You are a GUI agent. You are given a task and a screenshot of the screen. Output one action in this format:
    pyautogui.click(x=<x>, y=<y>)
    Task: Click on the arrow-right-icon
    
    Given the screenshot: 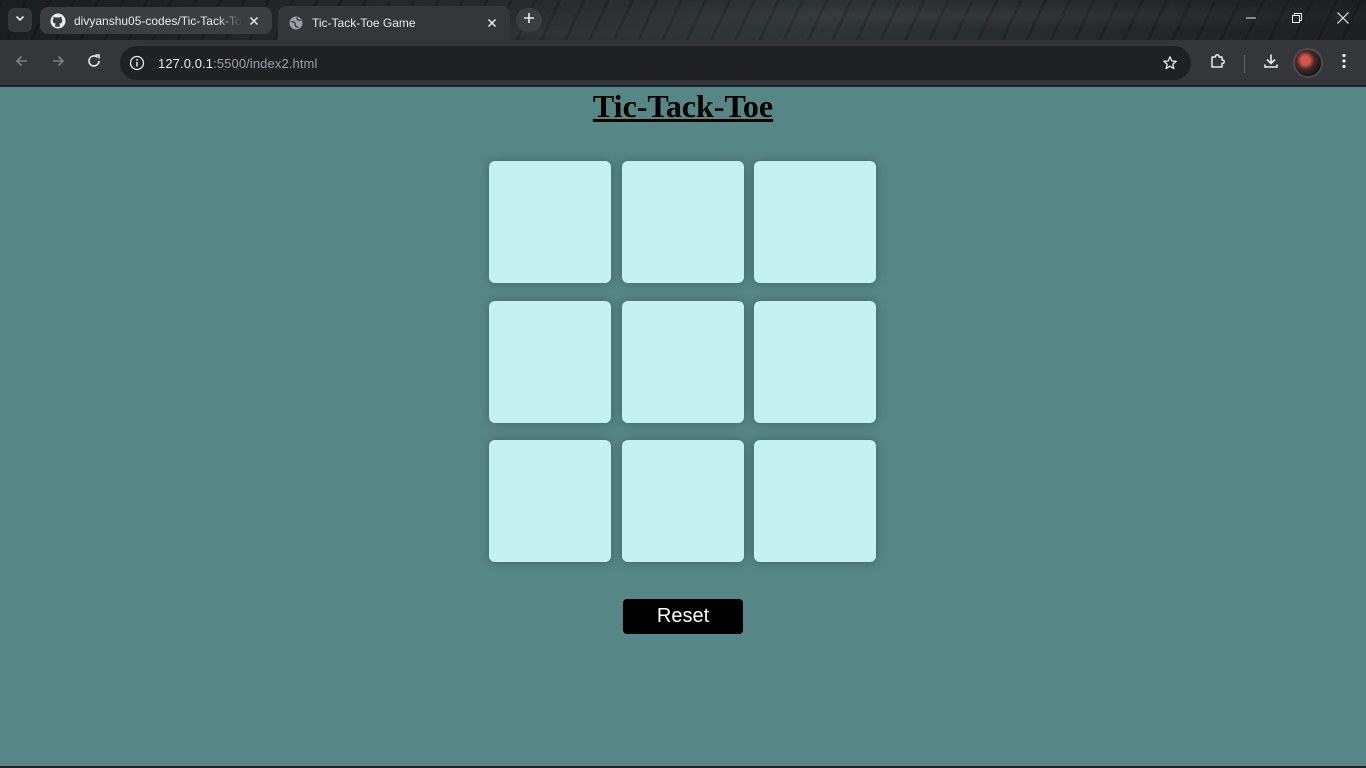 What is the action you would take?
    pyautogui.click(x=58, y=63)
    